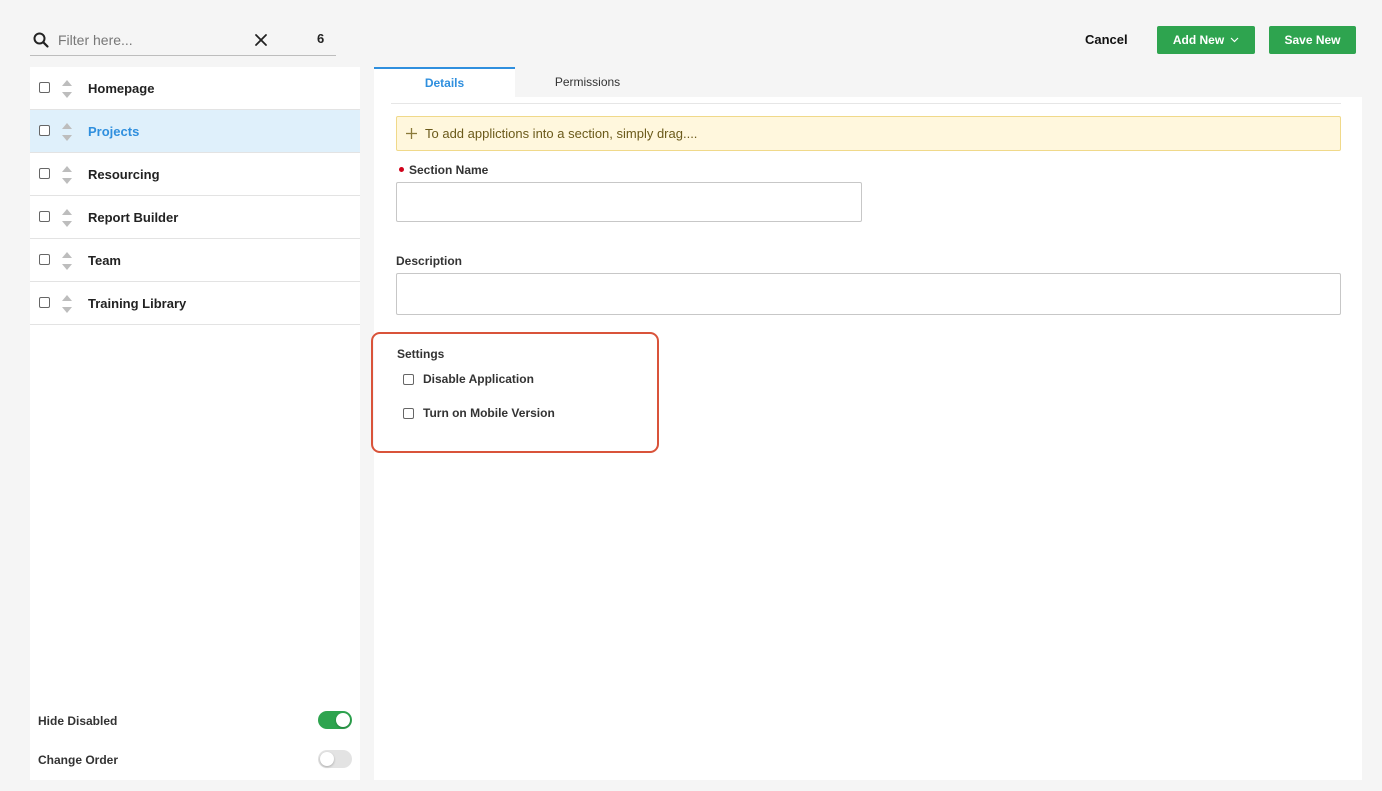 This screenshot has height=791, width=1382. What do you see at coordinates (133, 217) in the screenshot?
I see `section-item-label: Report Builder` at bounding box center [133, 217].